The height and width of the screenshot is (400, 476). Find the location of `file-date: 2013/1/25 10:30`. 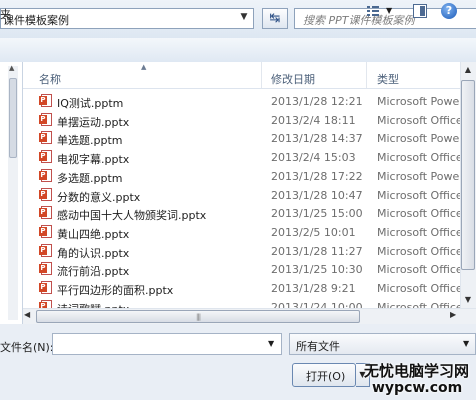

file-date: 2013/1/25 10:30 is located at coordinates (317, 270).